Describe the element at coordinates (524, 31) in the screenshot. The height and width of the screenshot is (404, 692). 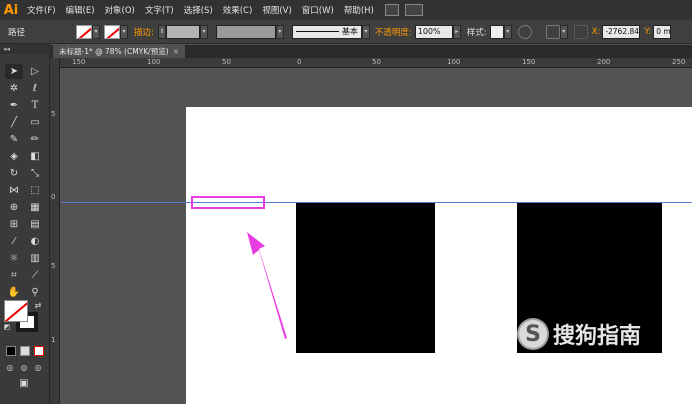
I see `recolor-artwork-icon` at that location.